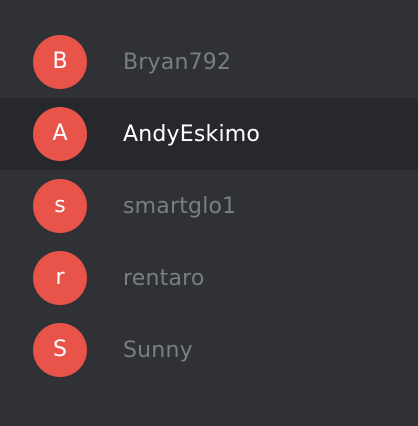 The image size is (418, 426). Describe the element at coordinates (60, 62) in the screenshot. I see `user-avatar: B` at that location.